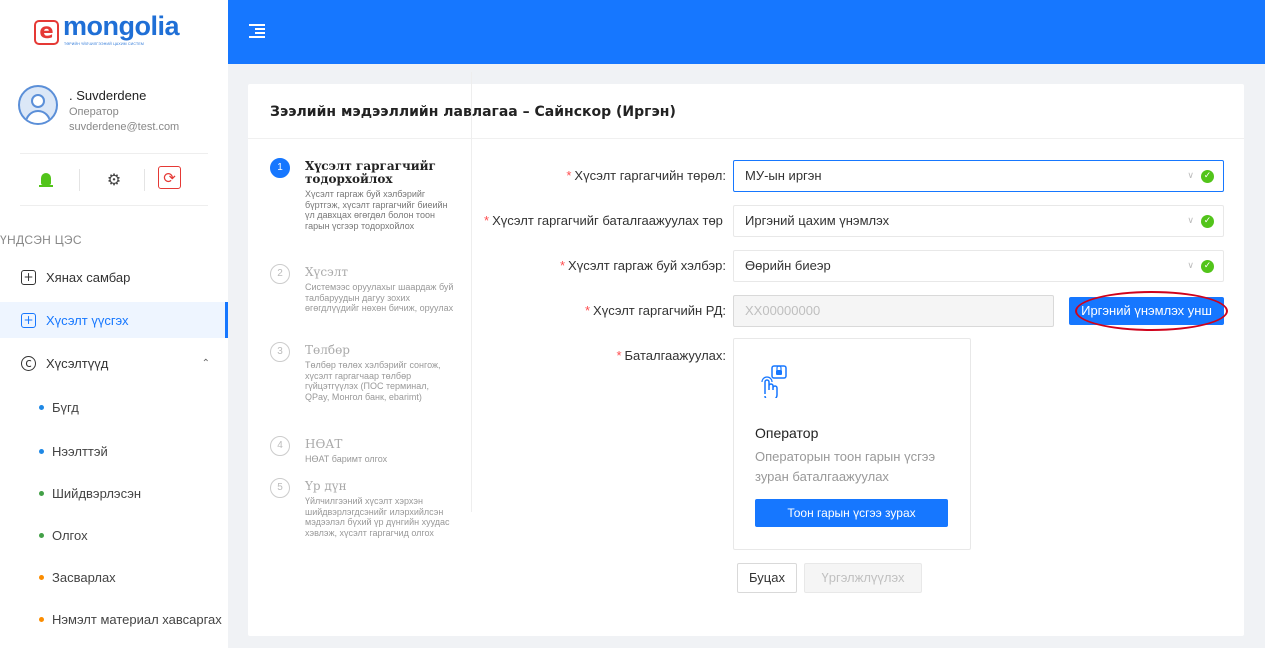  I want to click on verification-select: Иргэний цахим үнэмлэх ∨ ✓, so click(978, 221).